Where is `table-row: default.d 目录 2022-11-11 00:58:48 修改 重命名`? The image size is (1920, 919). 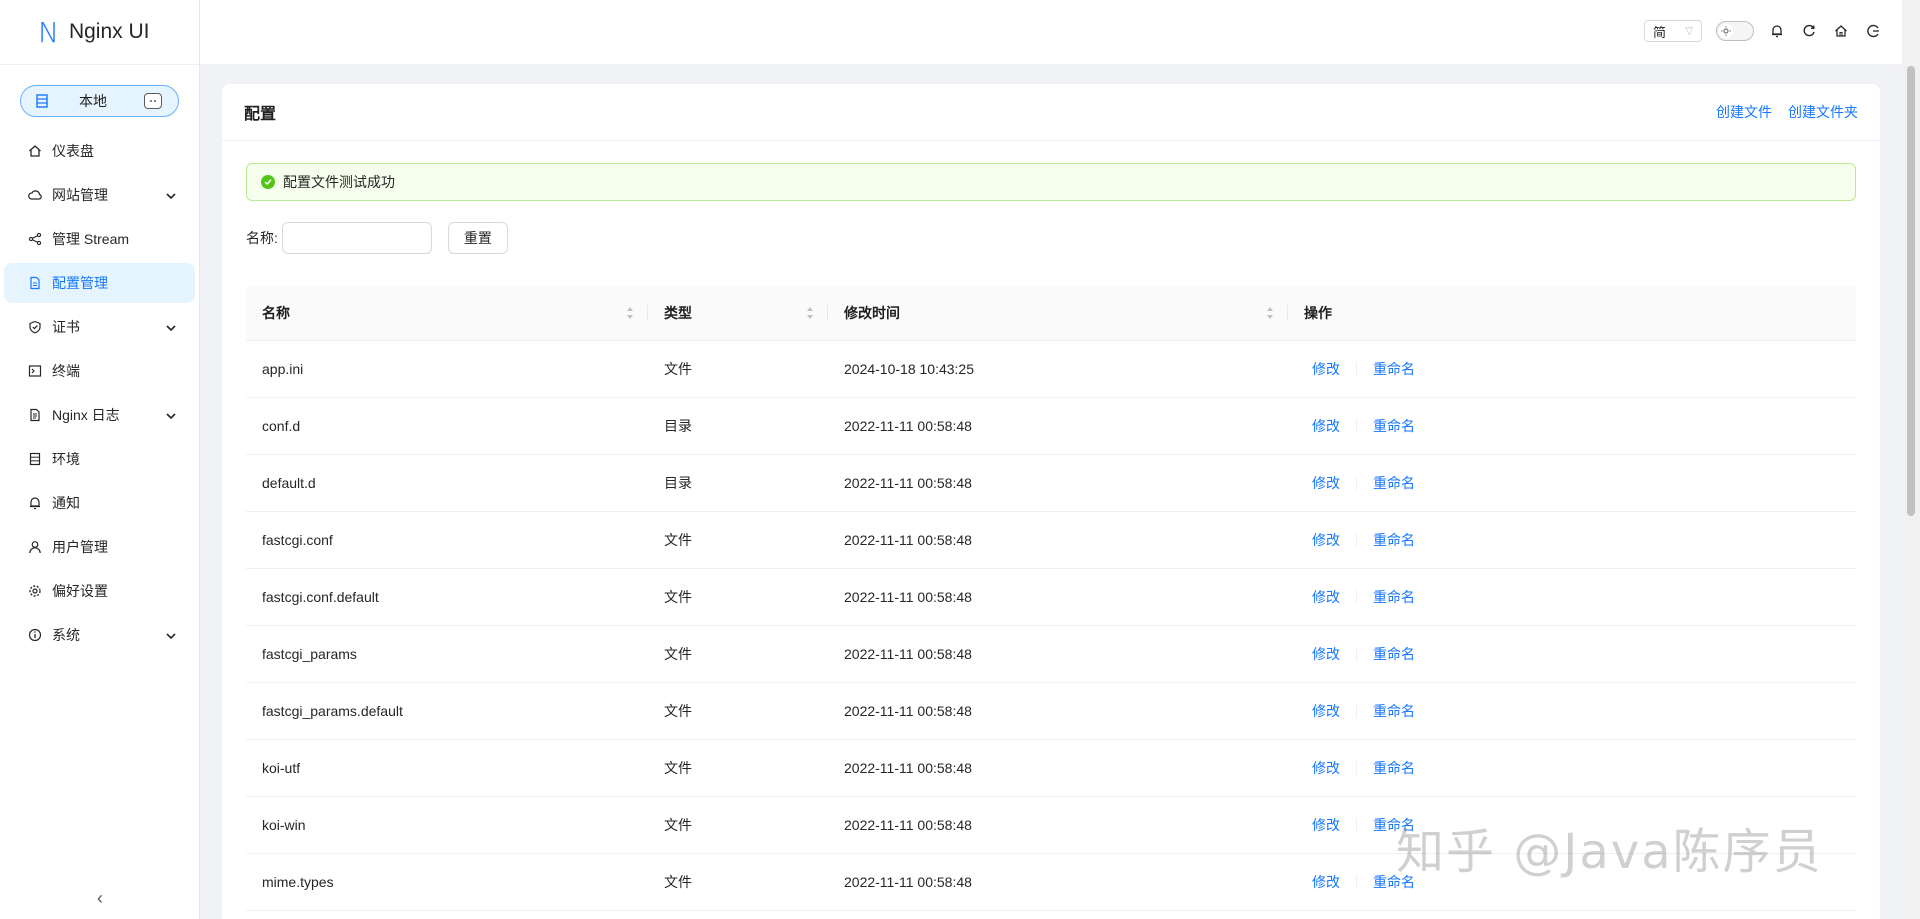
table-row: default.d 目录 2022-11-11 00:58:48 修改 重命名 is located at coordinates (1051, 483).